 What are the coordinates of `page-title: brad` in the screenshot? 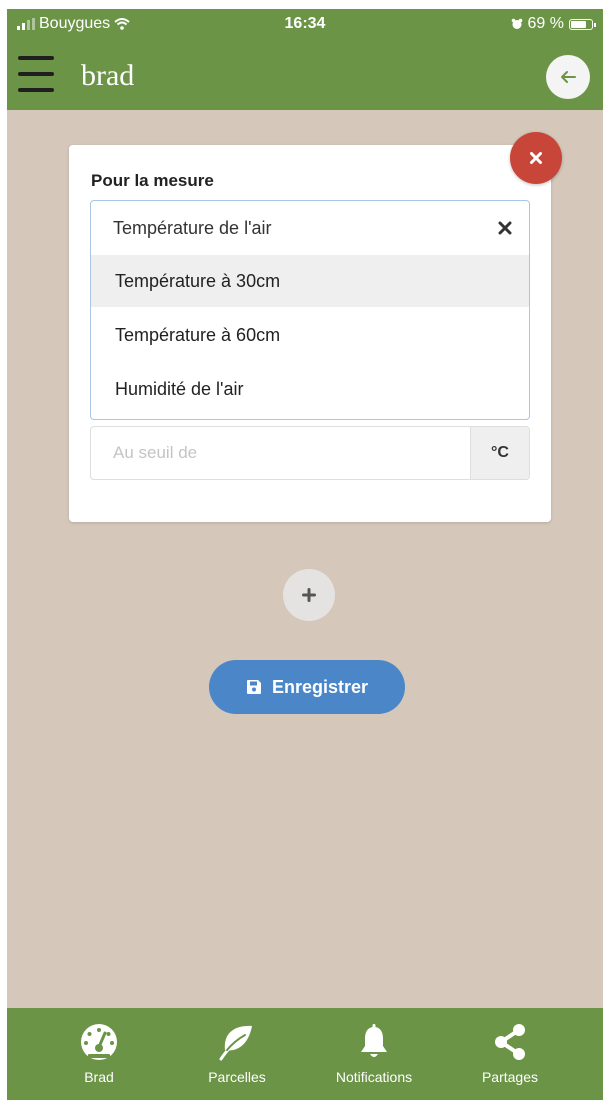 It's located at (108, 75).